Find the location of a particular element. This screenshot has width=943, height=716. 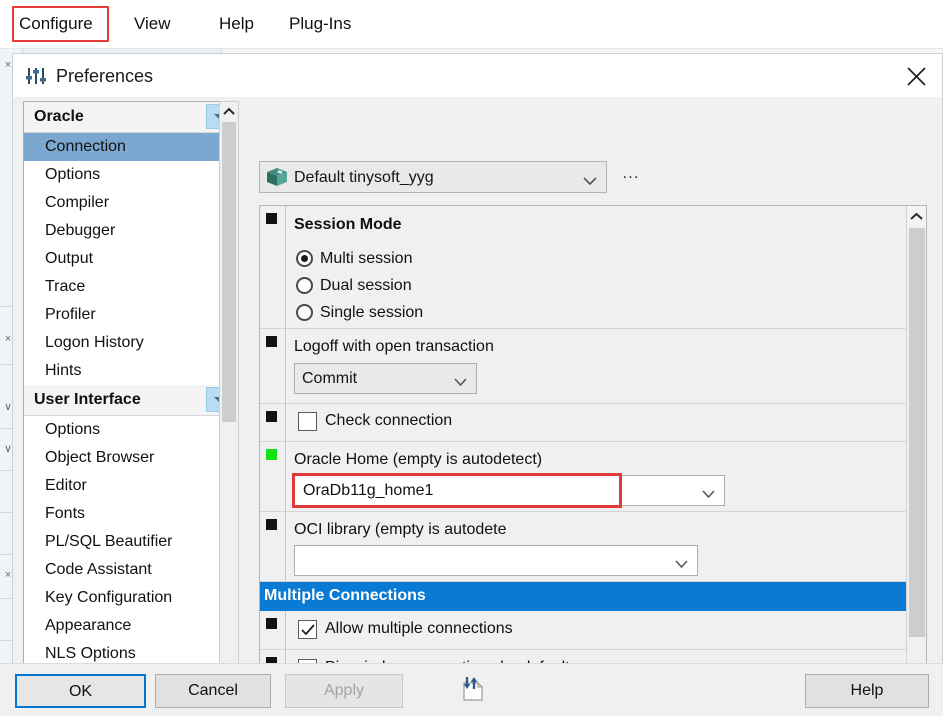

dialog-title-bar: Preferences is located at coordinates (477, 75).